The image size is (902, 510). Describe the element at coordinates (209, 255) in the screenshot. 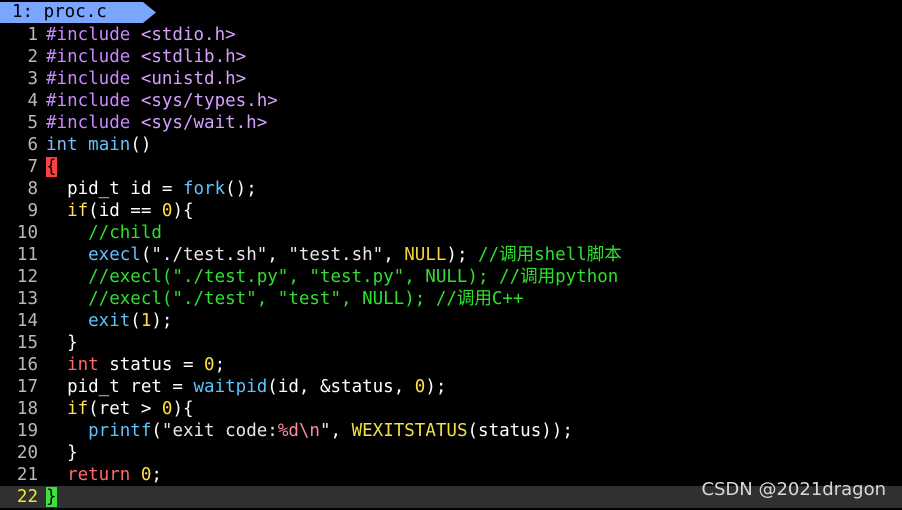

I see `code-token: "./test.sh"` at that location.